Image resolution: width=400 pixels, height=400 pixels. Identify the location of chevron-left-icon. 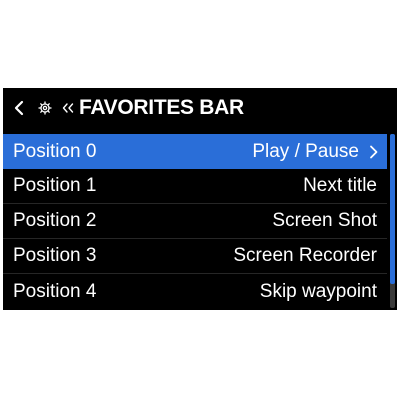
(19, 108).